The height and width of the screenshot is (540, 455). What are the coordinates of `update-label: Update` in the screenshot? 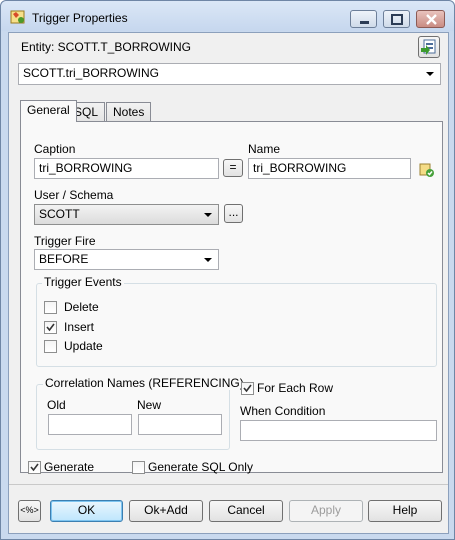 It's located at (83, 346).